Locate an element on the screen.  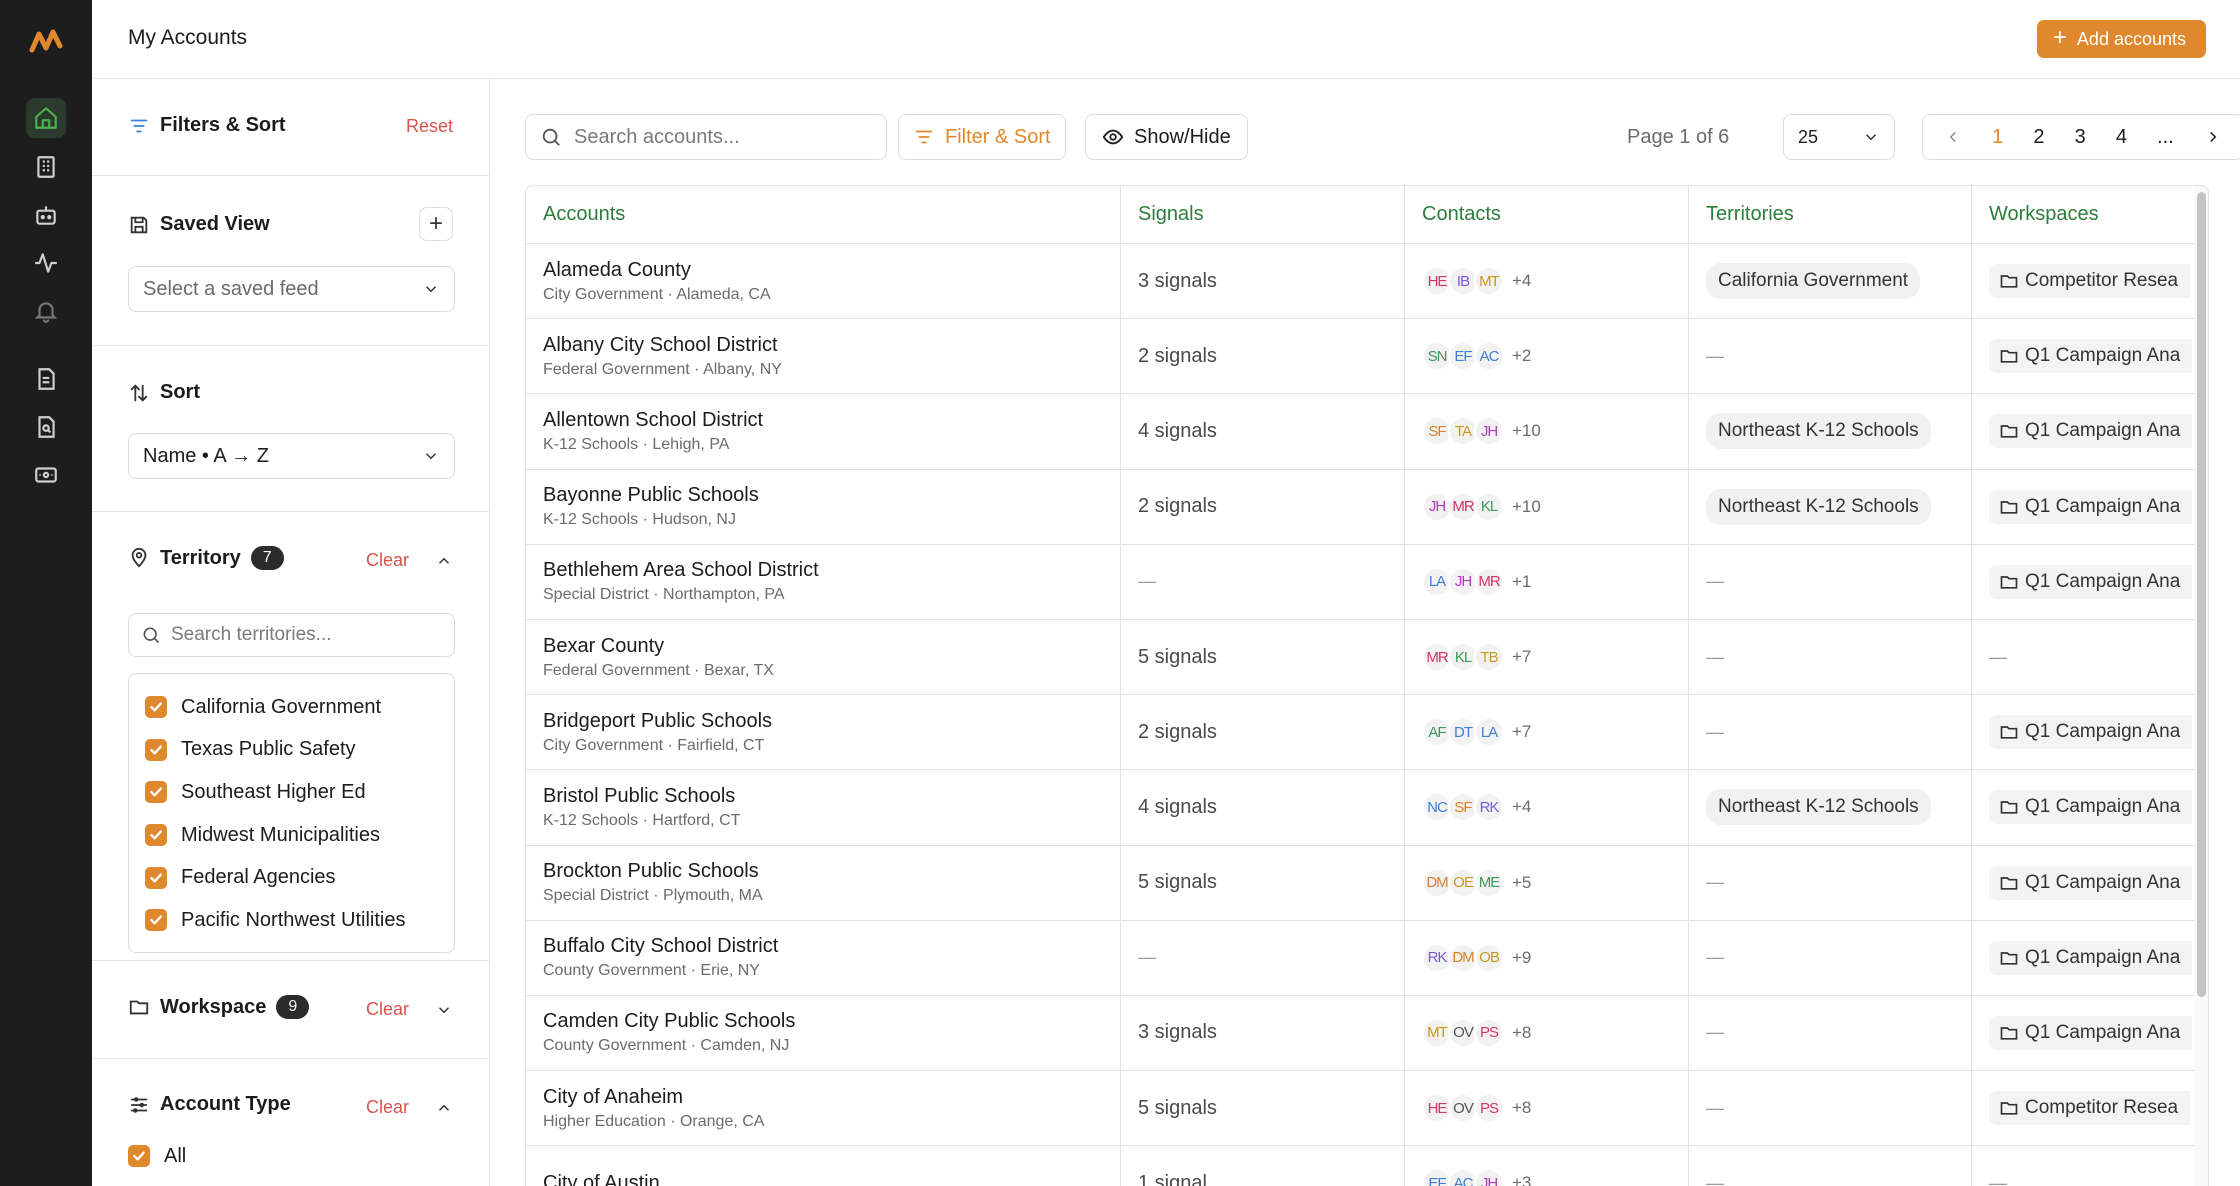
bot-icon is located at coordinates (46, 215).